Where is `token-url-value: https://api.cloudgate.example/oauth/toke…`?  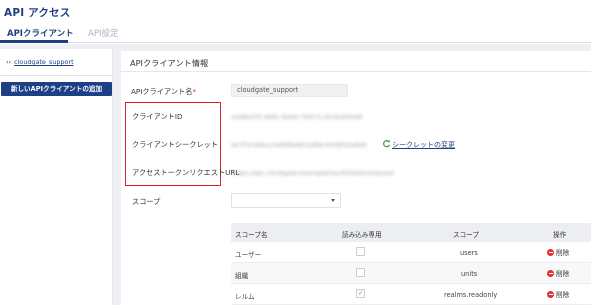
token-url-value: https://api.cloudgate.example/oauth/toke… is located at coordinates (312, 173).